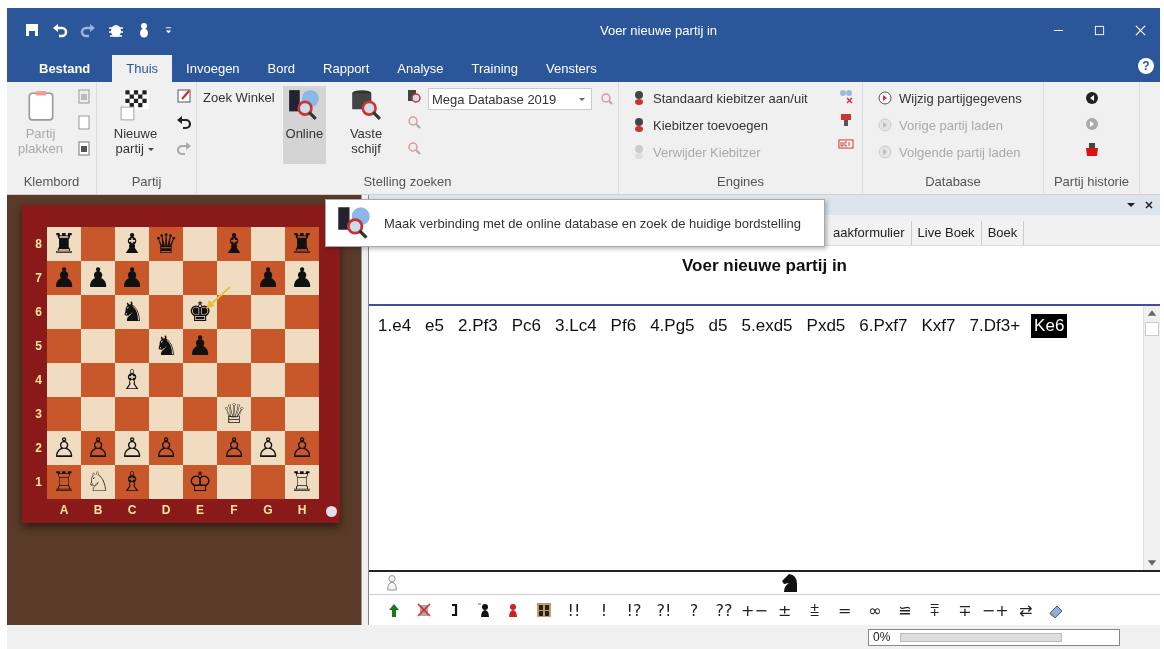 This screenshot has width=1164, height=649. What do you see at coordinates (1091, 150) in the screenshot?
I see `folder-icon` at bounding box center [1091, 150].